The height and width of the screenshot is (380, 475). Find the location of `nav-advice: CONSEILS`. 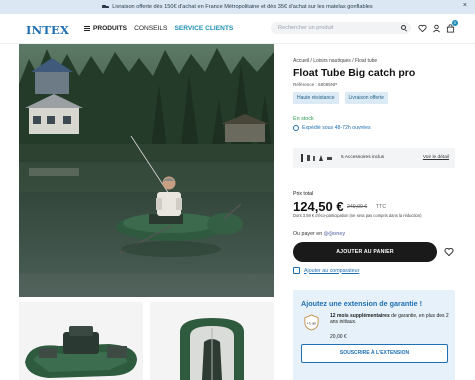

nav-advice: CONSEILS is located at coordinates (150, 28).